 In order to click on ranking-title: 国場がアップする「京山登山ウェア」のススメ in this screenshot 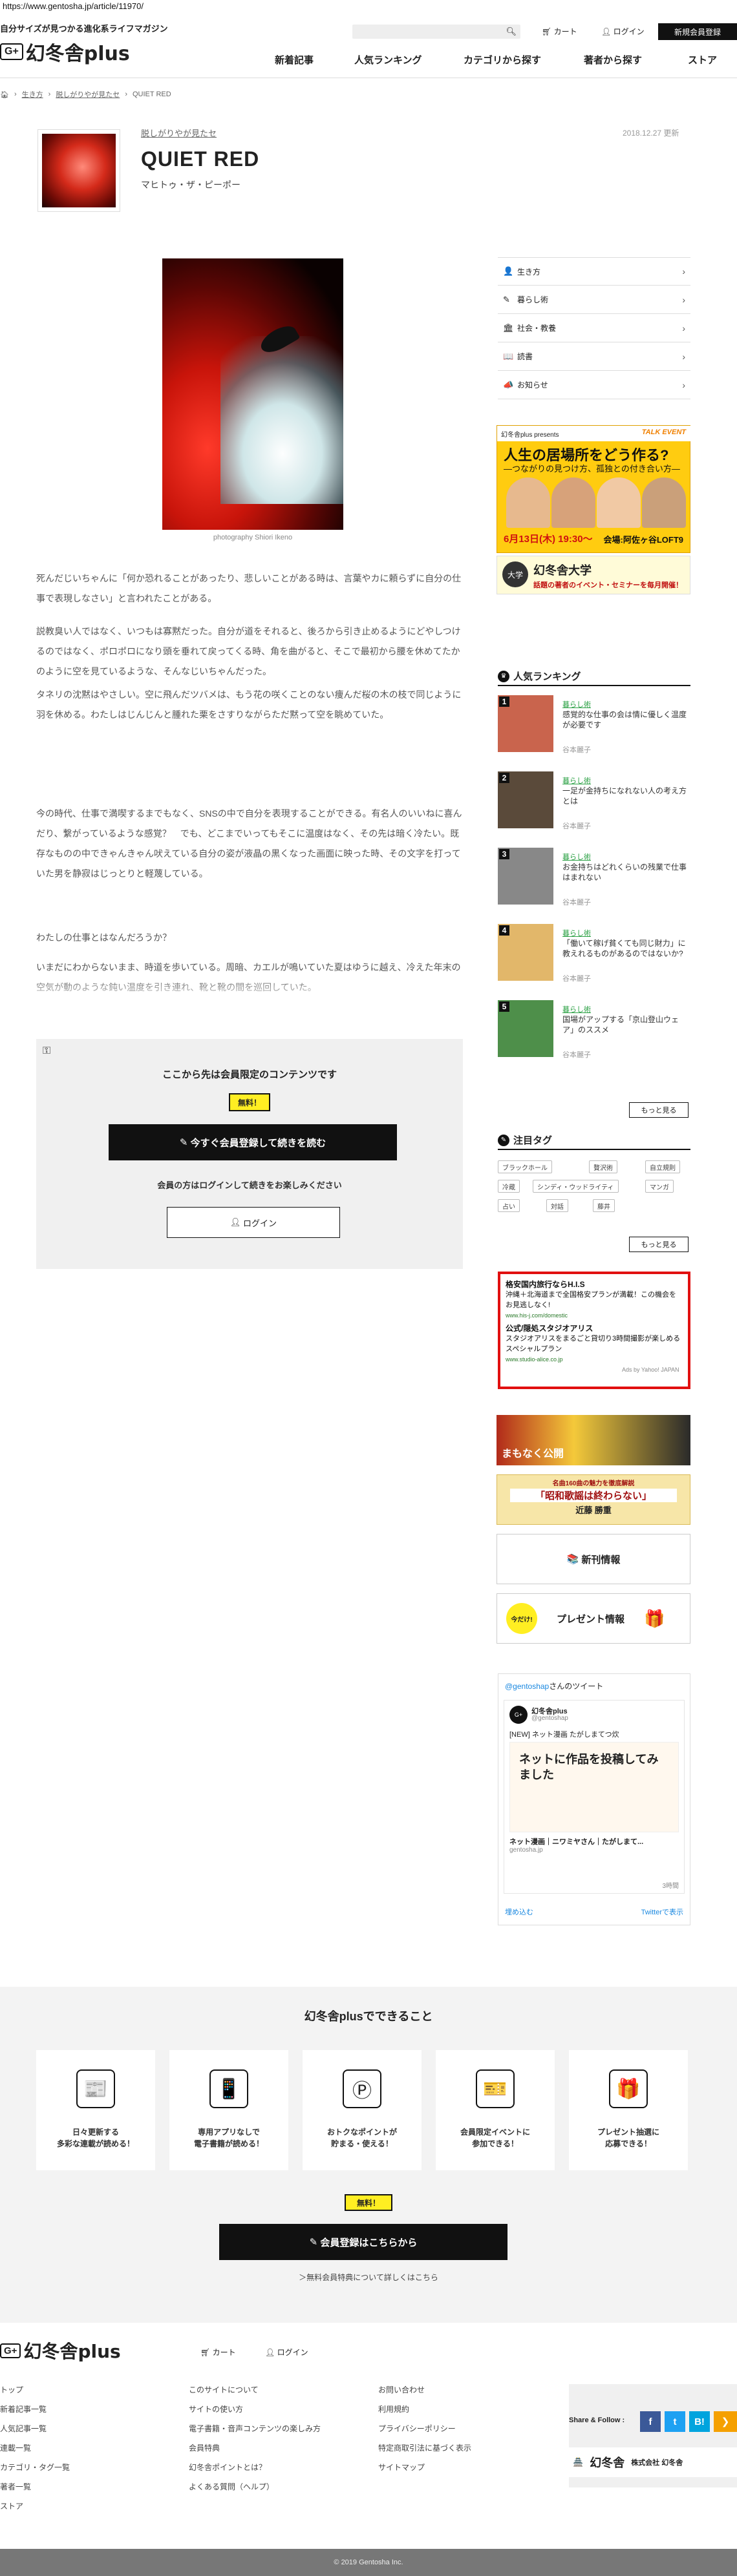, I will do `click(625, 1024)`.